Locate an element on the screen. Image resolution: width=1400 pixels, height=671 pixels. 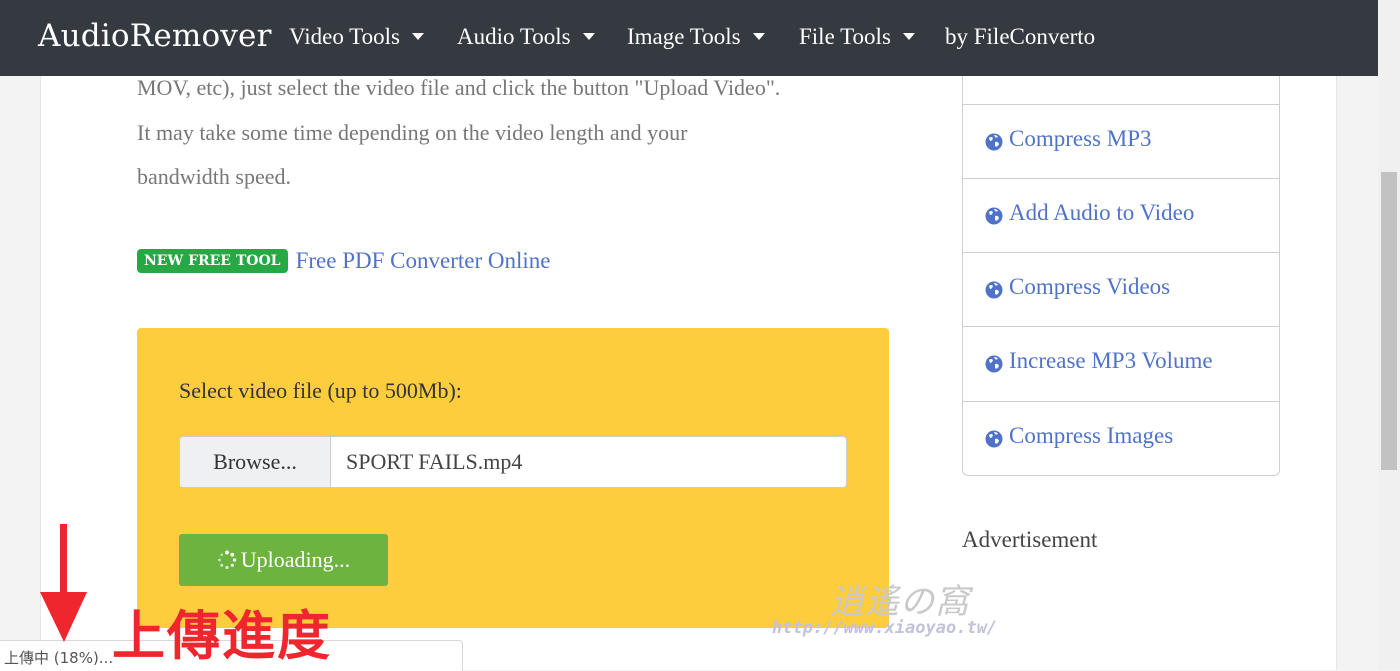
sidebar-item-label: Compress MP3 is located at coordinates (1080, 138).